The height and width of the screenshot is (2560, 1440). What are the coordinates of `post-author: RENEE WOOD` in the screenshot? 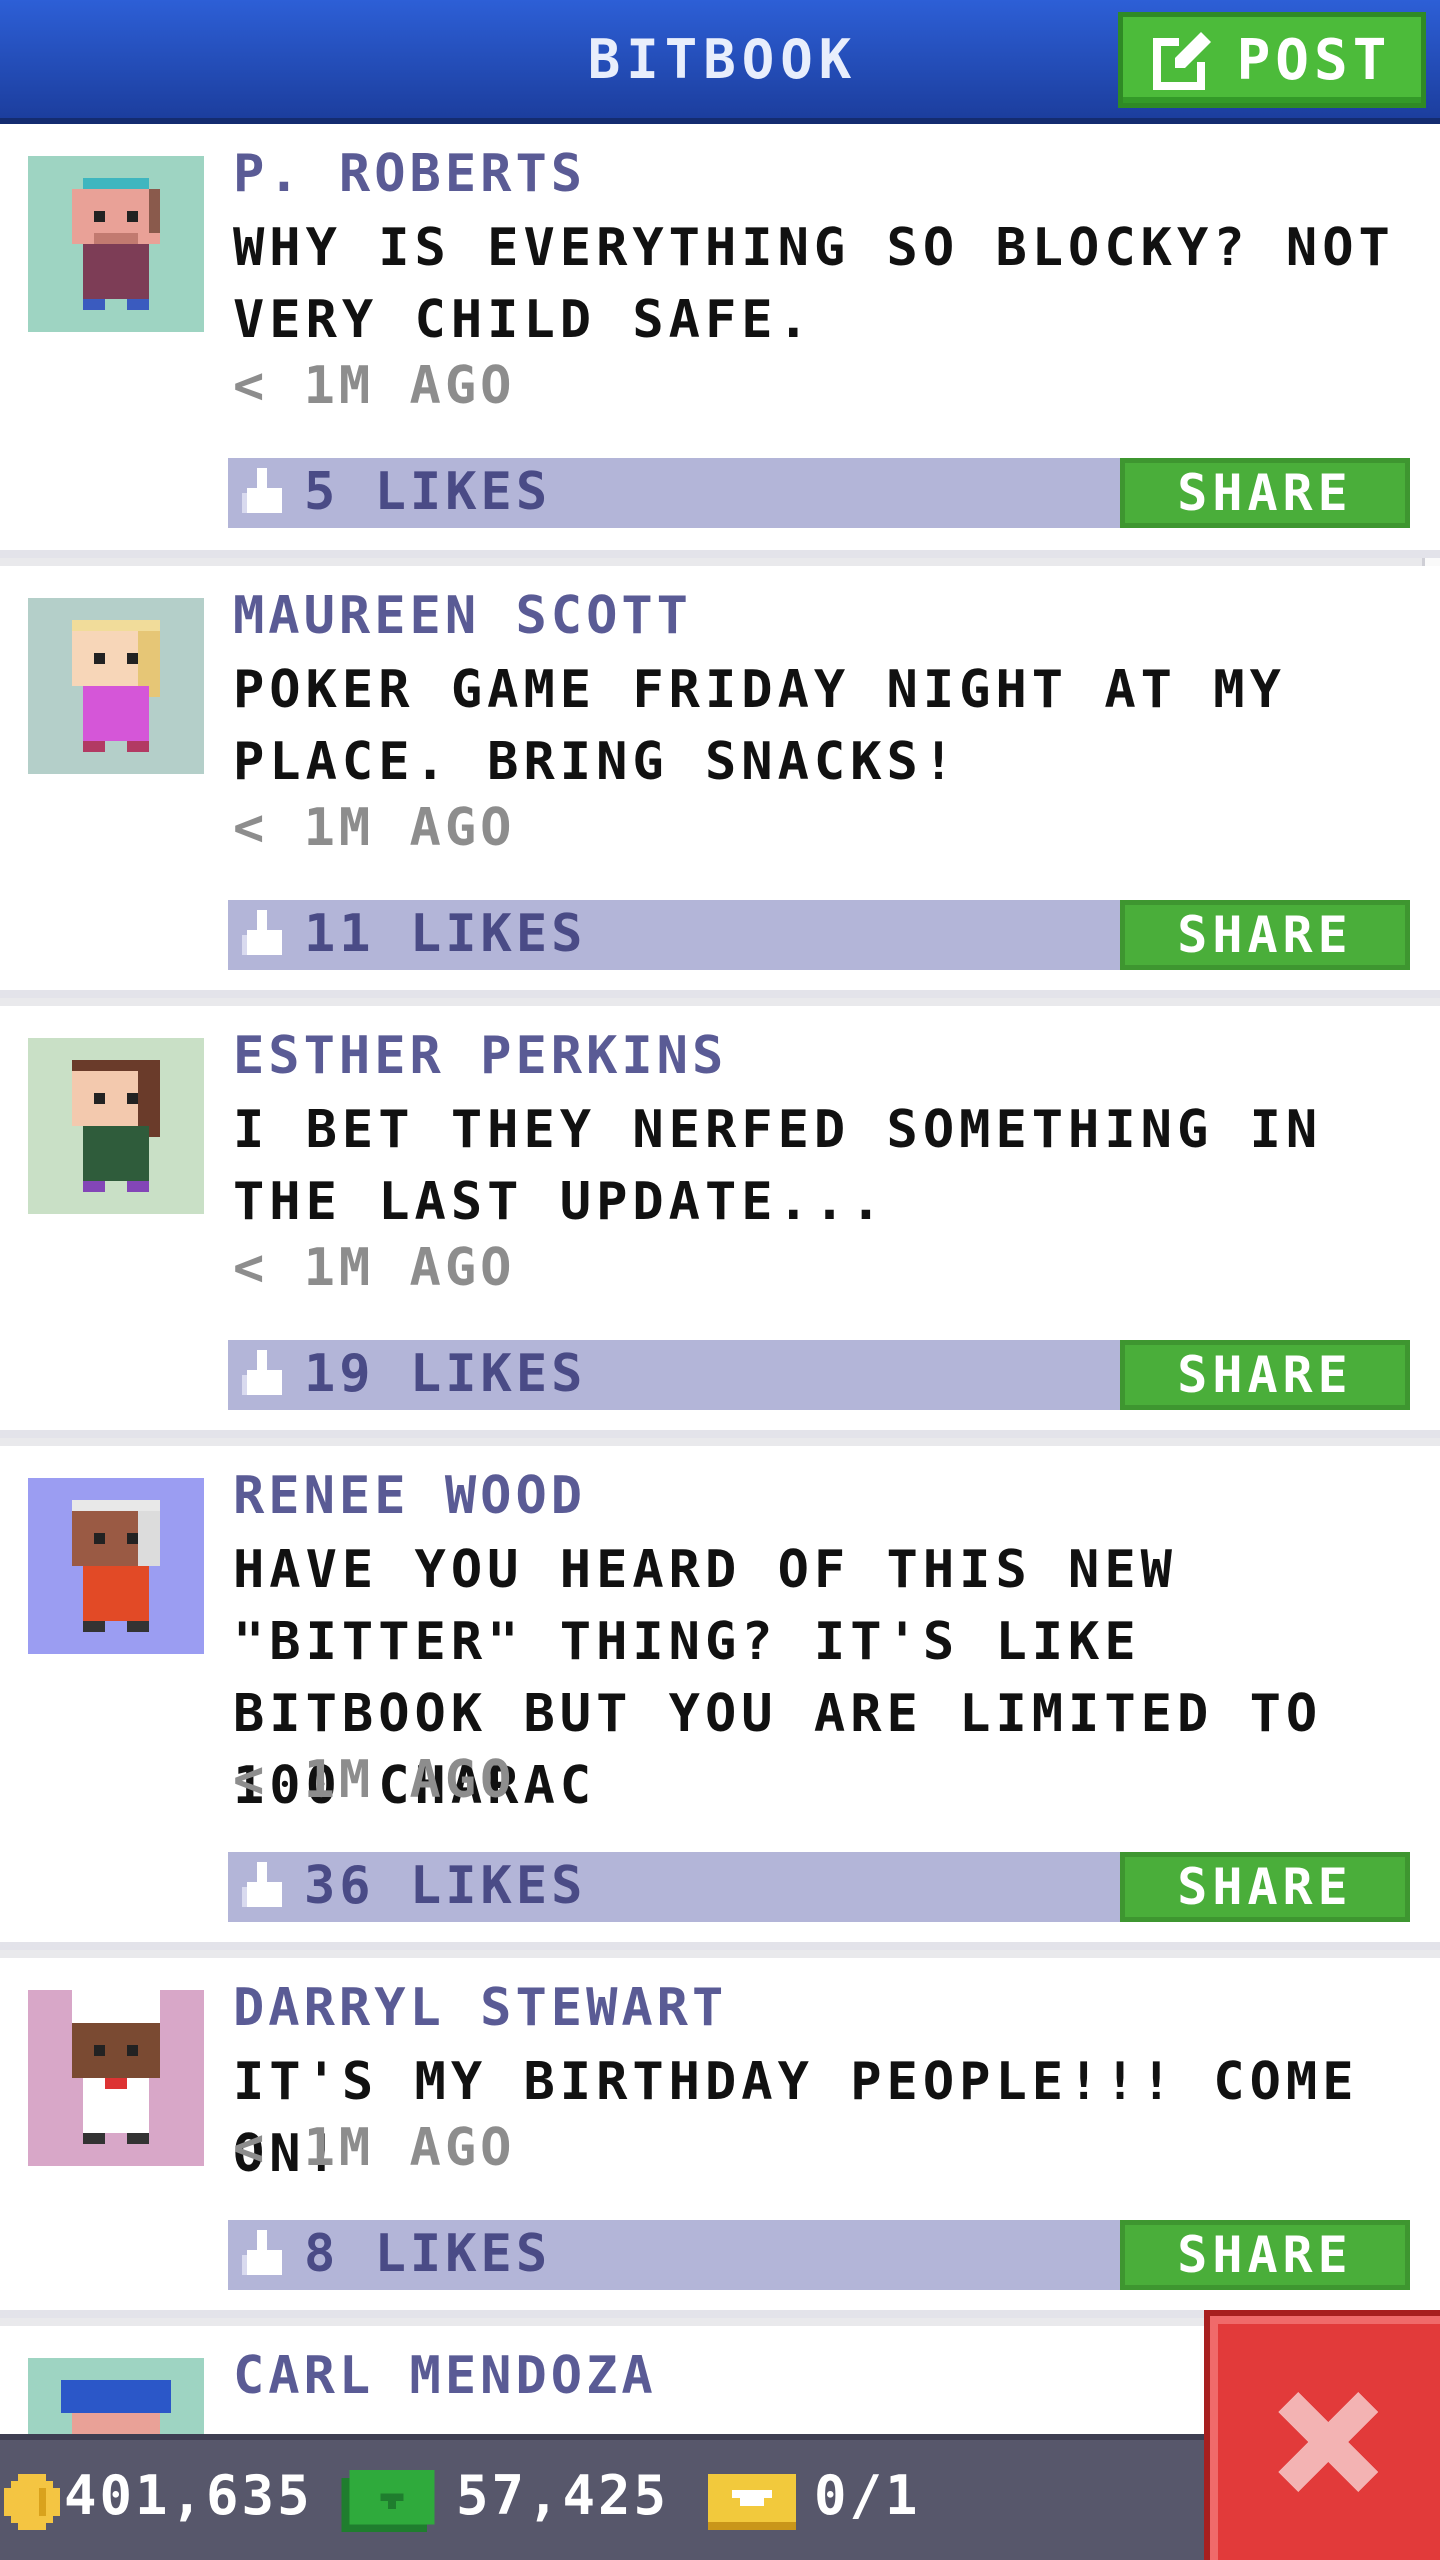 It's located at (409, 1496).